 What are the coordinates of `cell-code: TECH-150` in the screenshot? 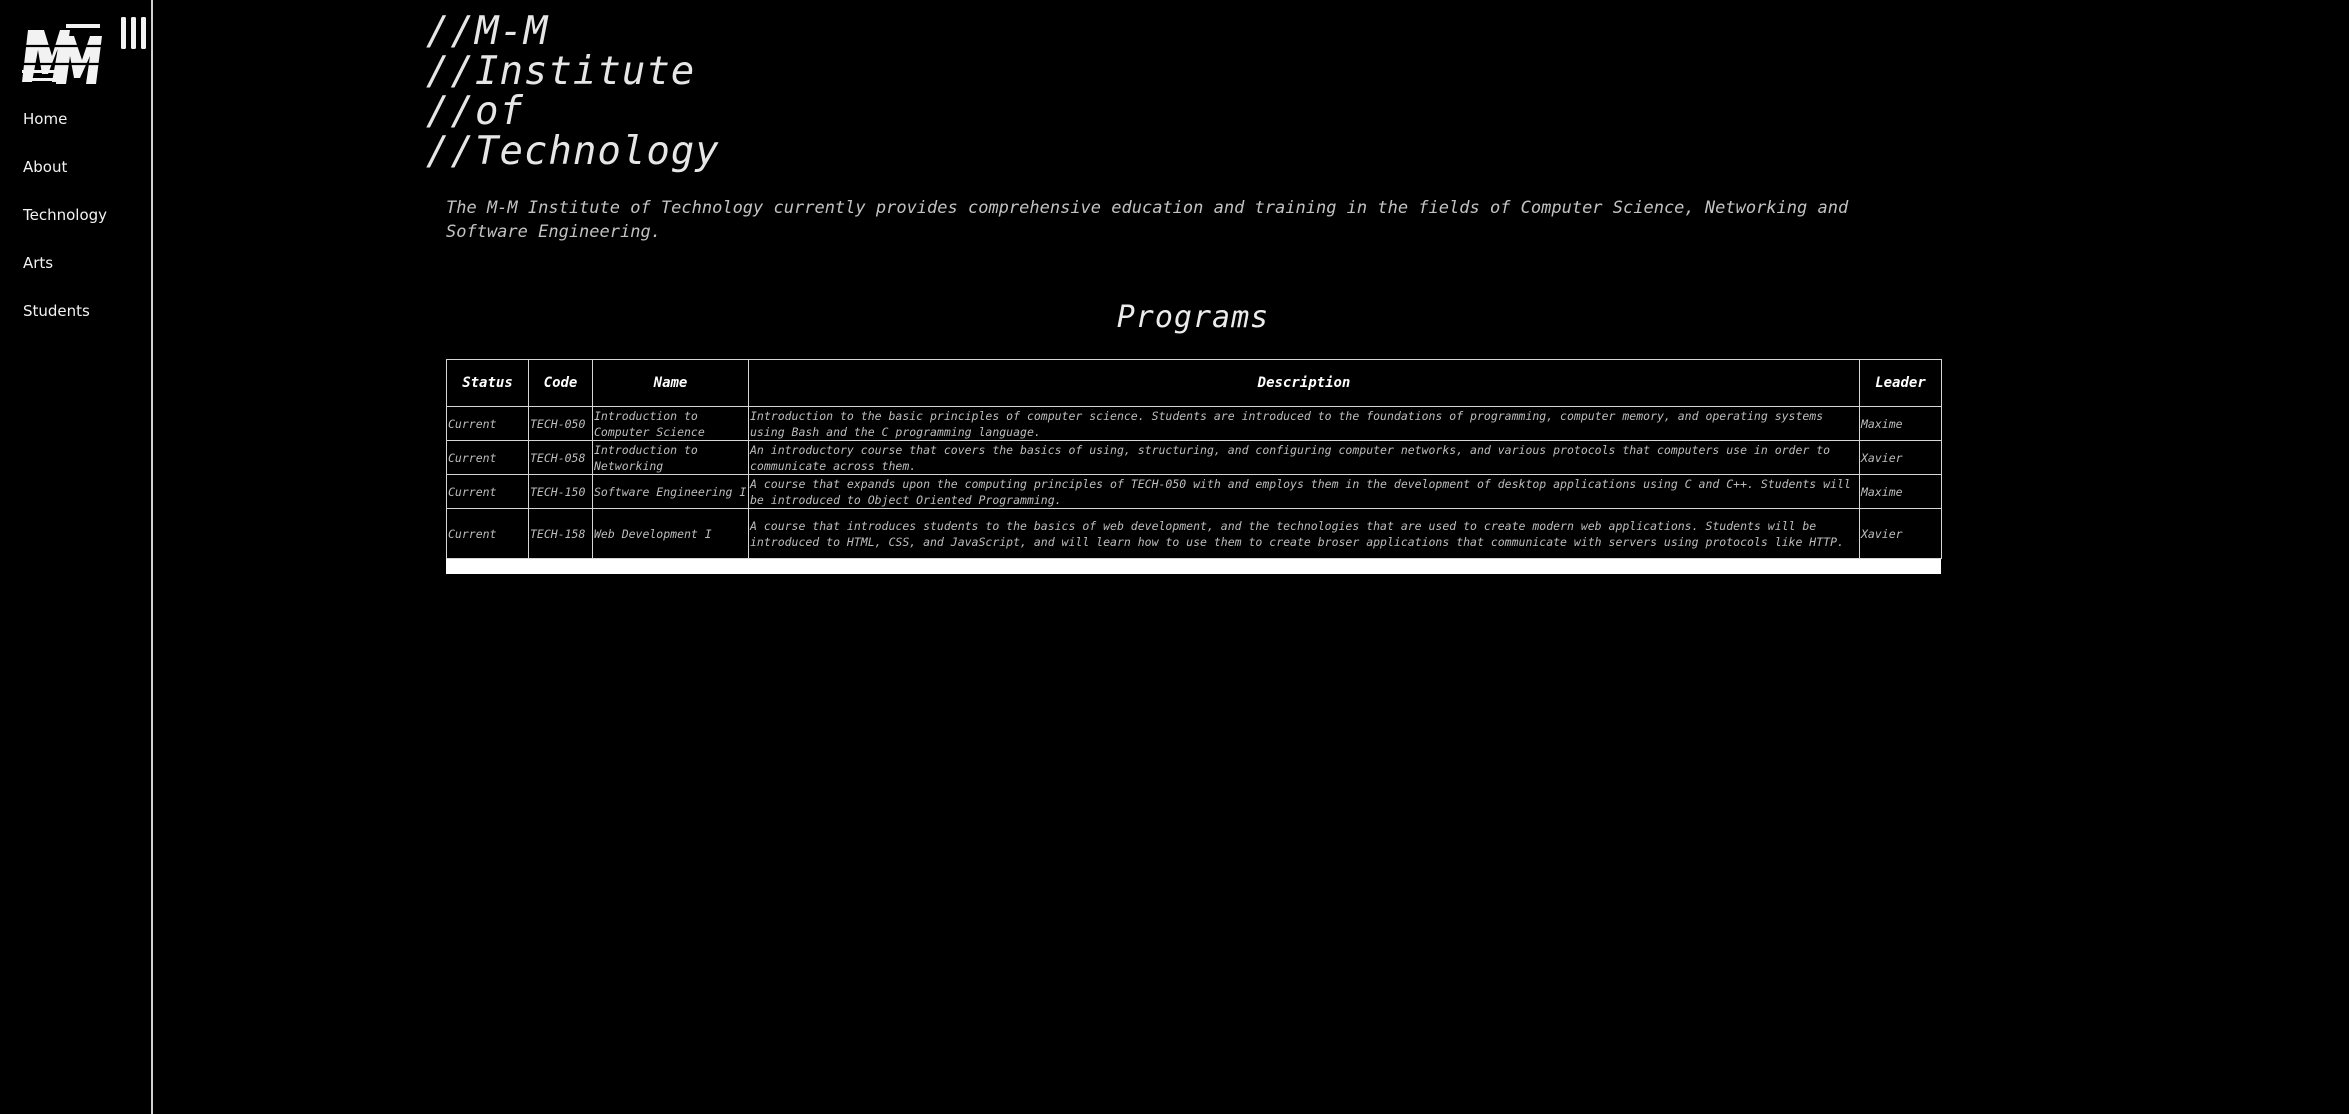 It's located at (560, 491).